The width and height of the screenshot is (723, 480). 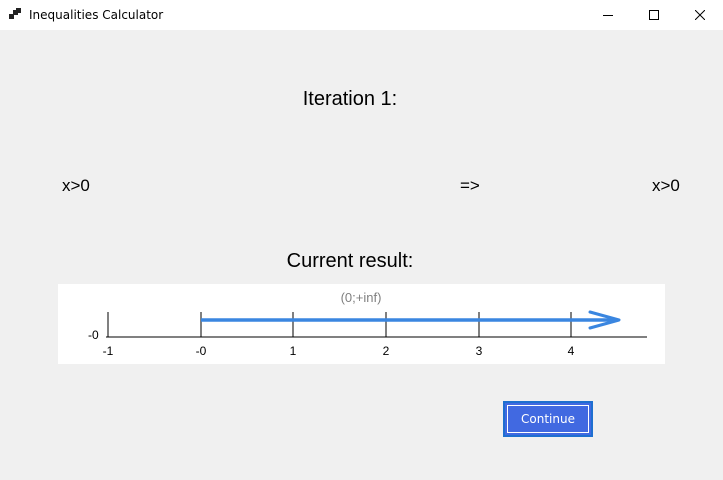 I want to click on minimize-button, so click(x=608, y=15).